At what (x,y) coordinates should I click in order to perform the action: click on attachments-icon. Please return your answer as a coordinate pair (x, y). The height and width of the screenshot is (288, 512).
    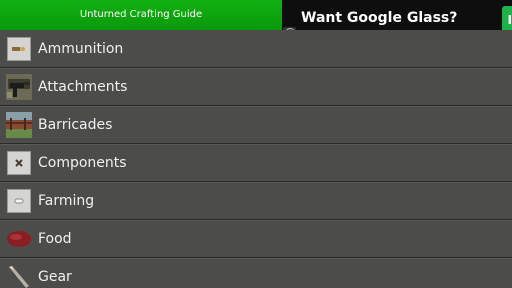
    Looking at the image, I should click on (19, 87).